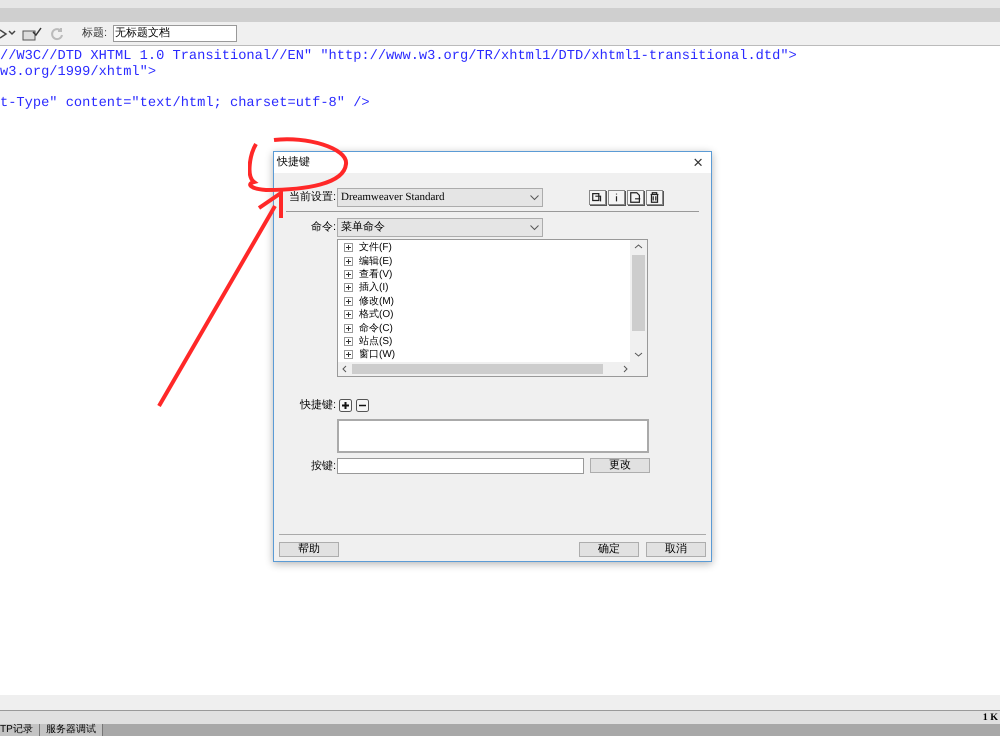  I want to click on dialog-title: 快捷键, so click(293, 162).